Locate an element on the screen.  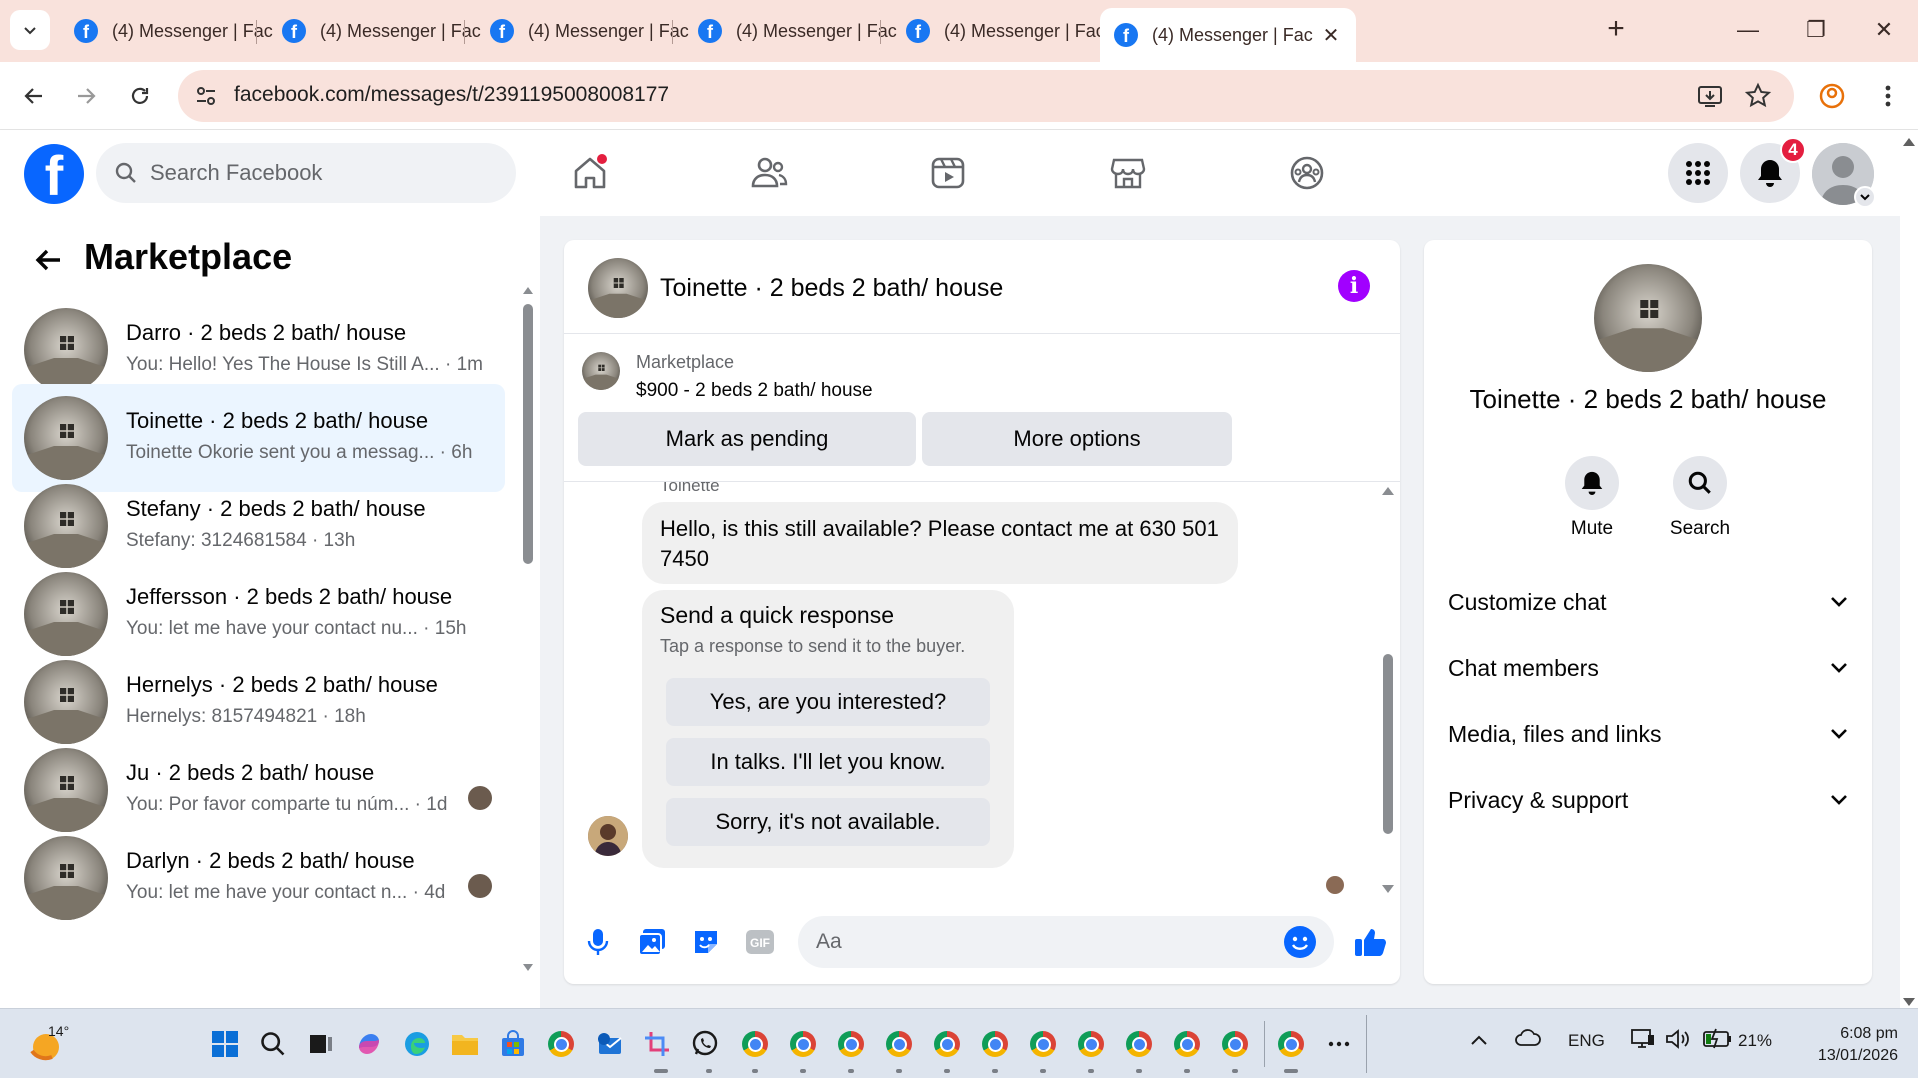
page-scrollbar is located at coordinates (1909, 569).